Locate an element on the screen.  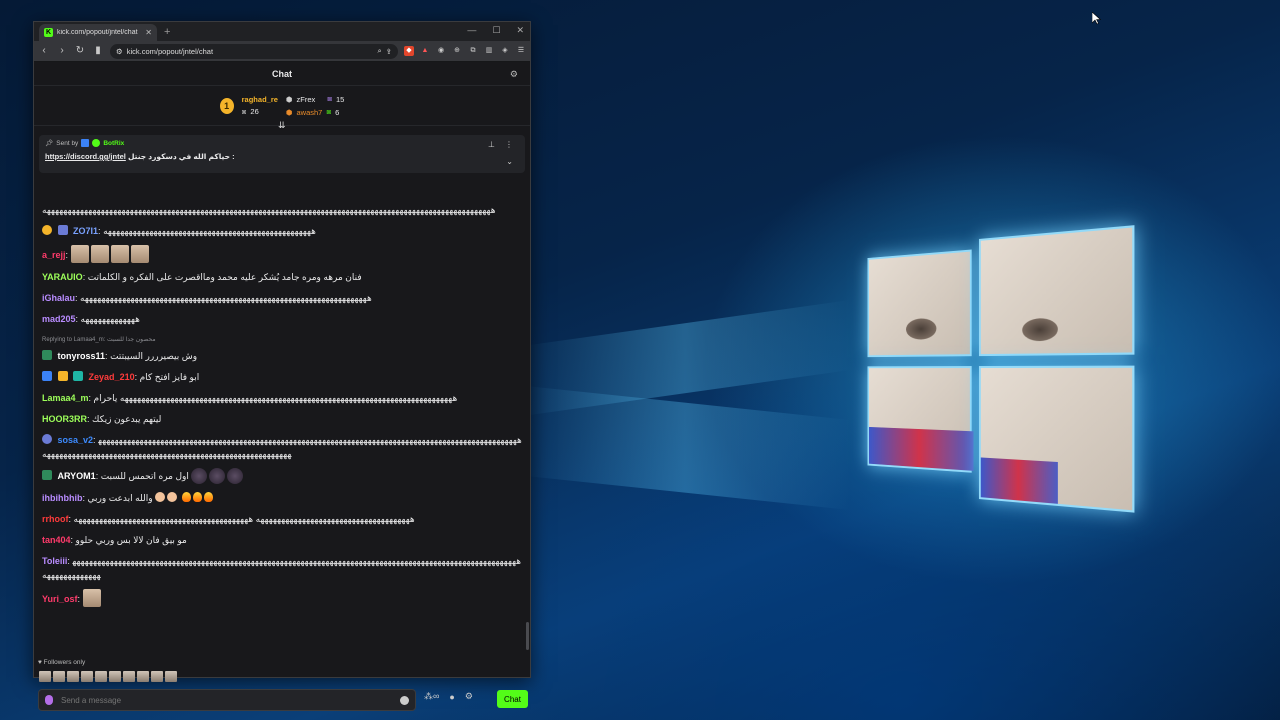
chat-username: mad205 is located at coordinates (59, 319).